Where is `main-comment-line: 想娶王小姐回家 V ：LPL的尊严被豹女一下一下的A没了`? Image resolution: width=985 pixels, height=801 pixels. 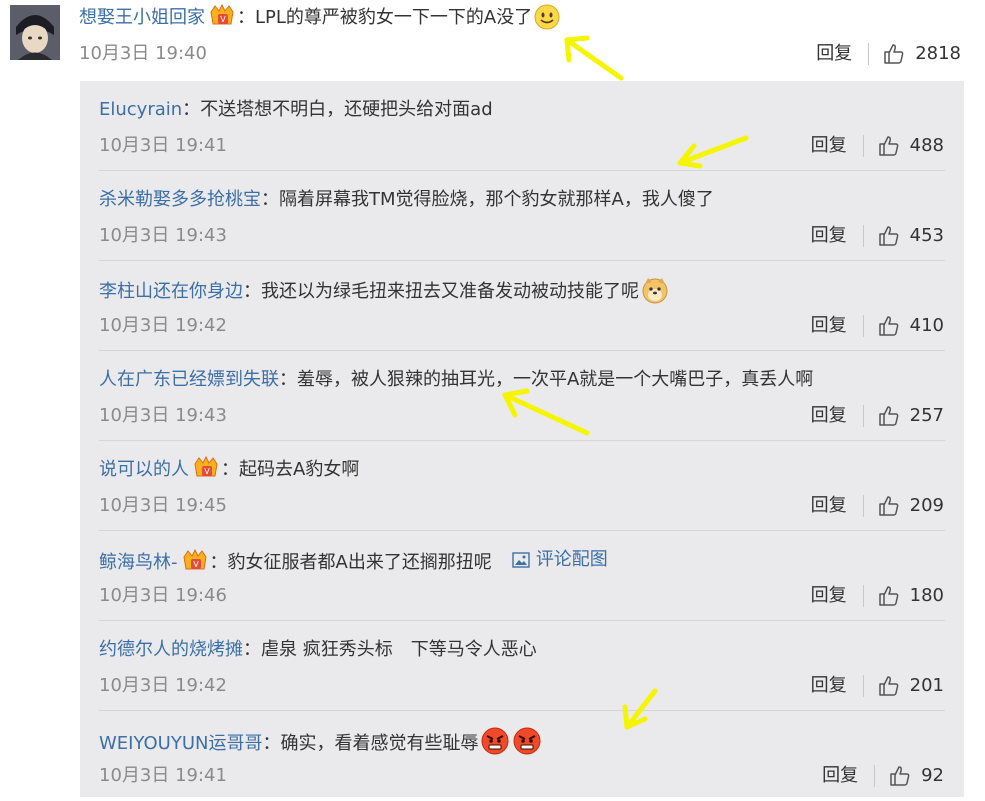
main-comment-line: 想娶王小姐回家 V ：LPL的尊严被豹女一下一下的A没了 is located at coordinates (319, 21).